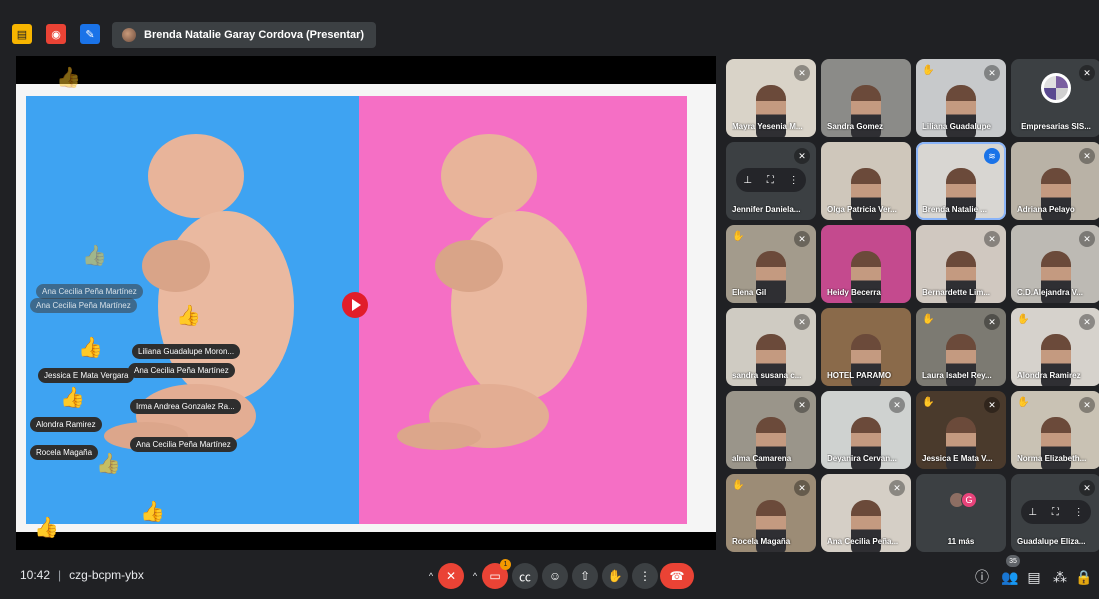 This screenshot has width=1099, height=599. What do you see at coordinates (90, 34) in the screenshot?
I see `whiteboard-icon: ✎` at bounding box center [90, 34].